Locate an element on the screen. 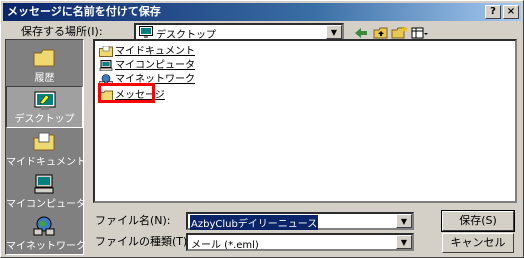 The width and height of the screenshot is (524, 258). place-label: デスクトップ is located at coordinates (44, 119).